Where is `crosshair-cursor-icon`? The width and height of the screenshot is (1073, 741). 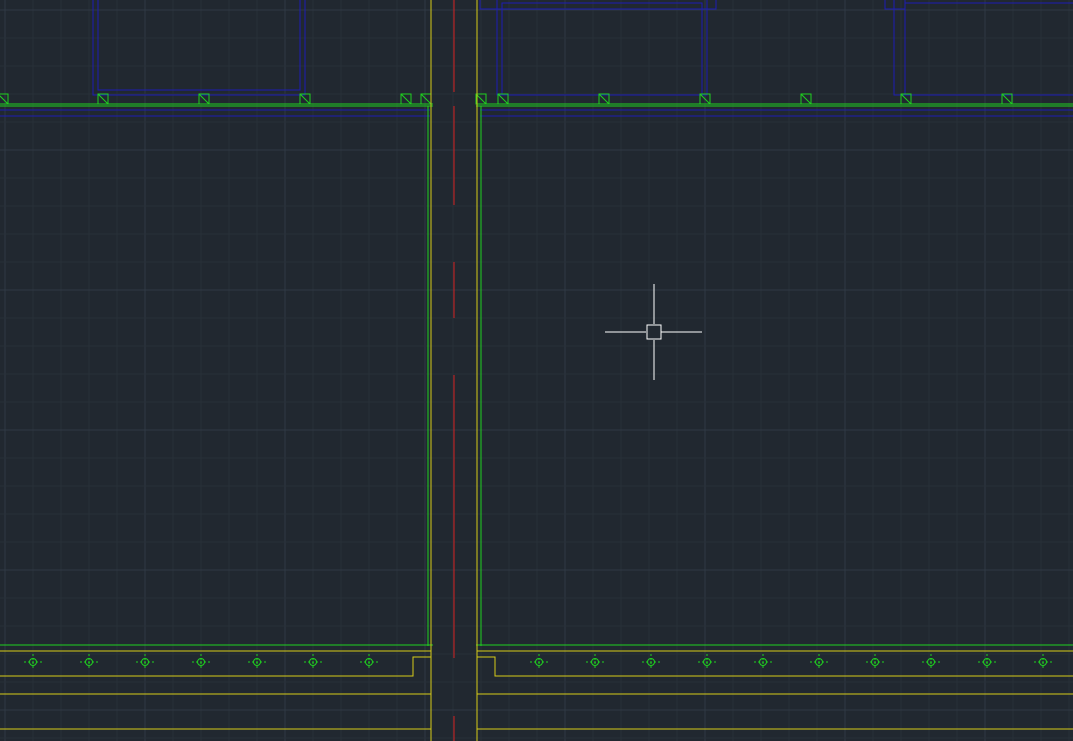 crosshair-cursor-icon is located at coordinates (653, 332).